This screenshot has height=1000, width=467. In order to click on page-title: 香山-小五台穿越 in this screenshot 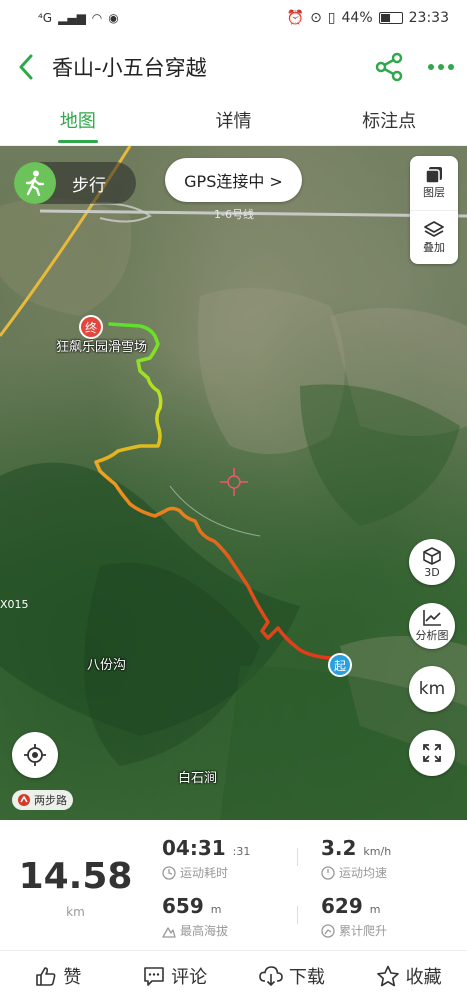, I will do `click(129, 68)`.